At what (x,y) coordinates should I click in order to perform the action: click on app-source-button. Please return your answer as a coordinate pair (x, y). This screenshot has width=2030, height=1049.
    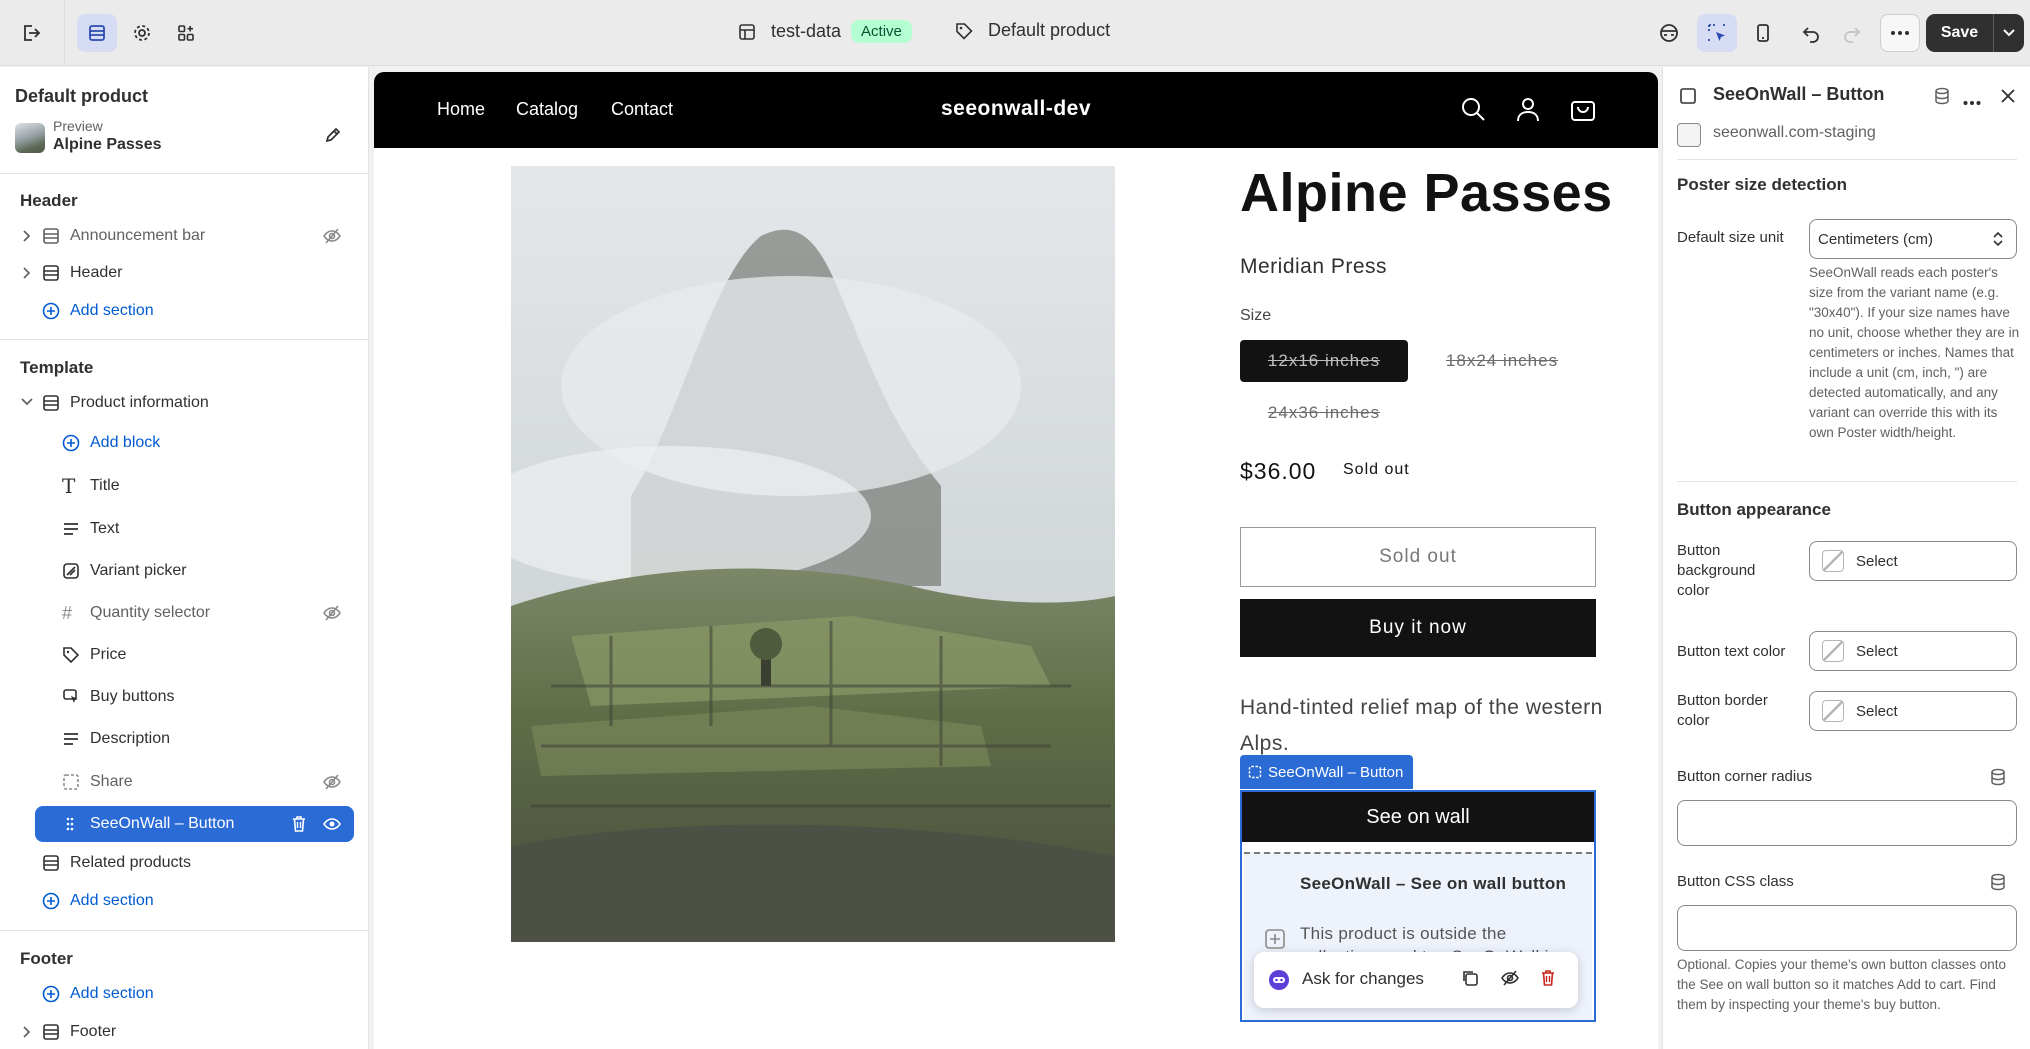
    Looking at the image, I should click on (1942, 98).